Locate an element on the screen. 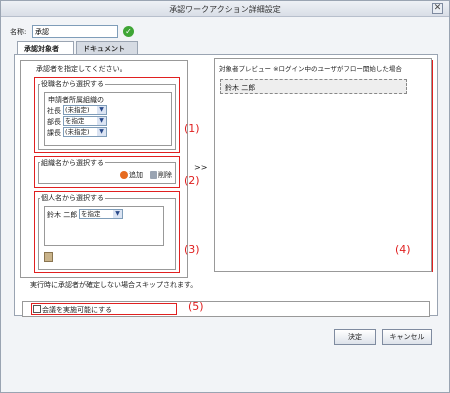 Image resolution: width=450 pixels, height=393 pixels. title-bar: 承認ワークアクション詳細設定 ✕ is located at coordinates (225, 9).